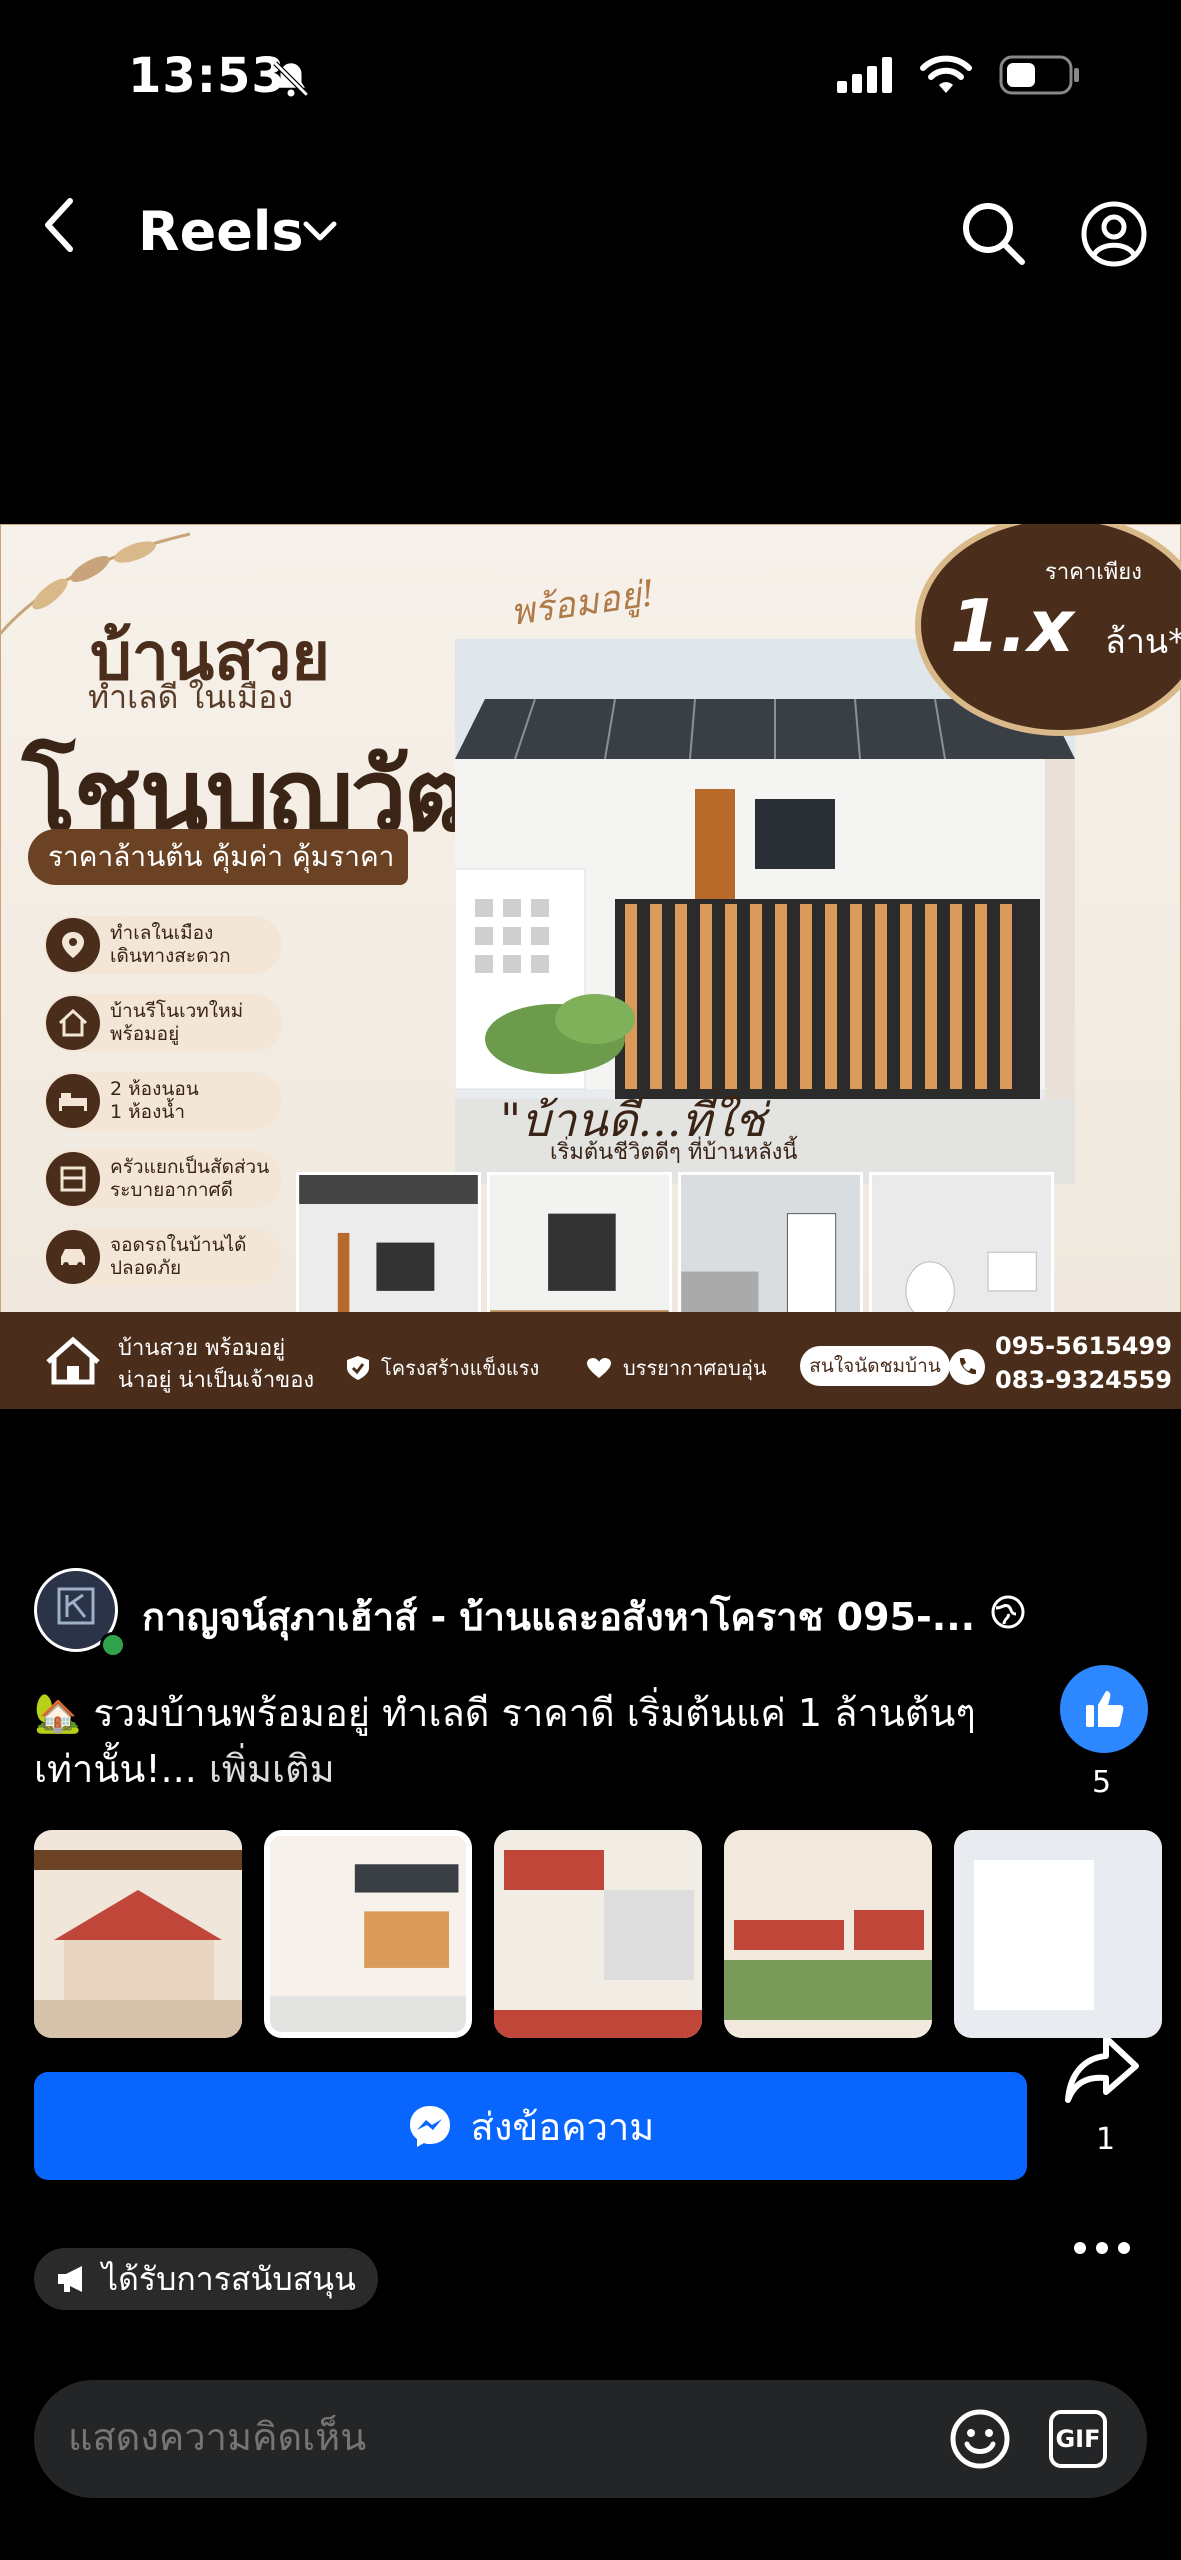 This screenshot has width=1181, height=2560. What do you see at coordinates (946, 74) in the screenshot?
I see `wifi-icon` at bounding box center [946, 74].